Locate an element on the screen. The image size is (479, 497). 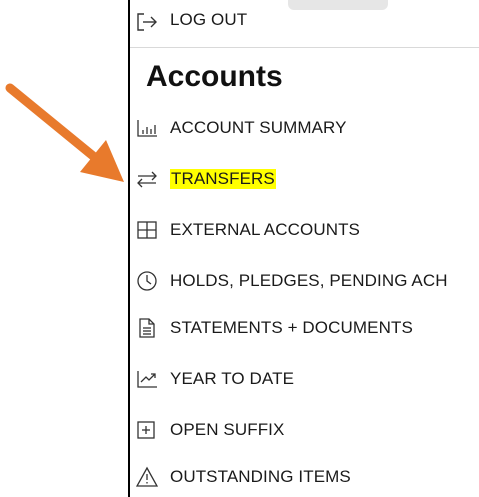
bar-chart-icon is located at coordinates (153, 128).